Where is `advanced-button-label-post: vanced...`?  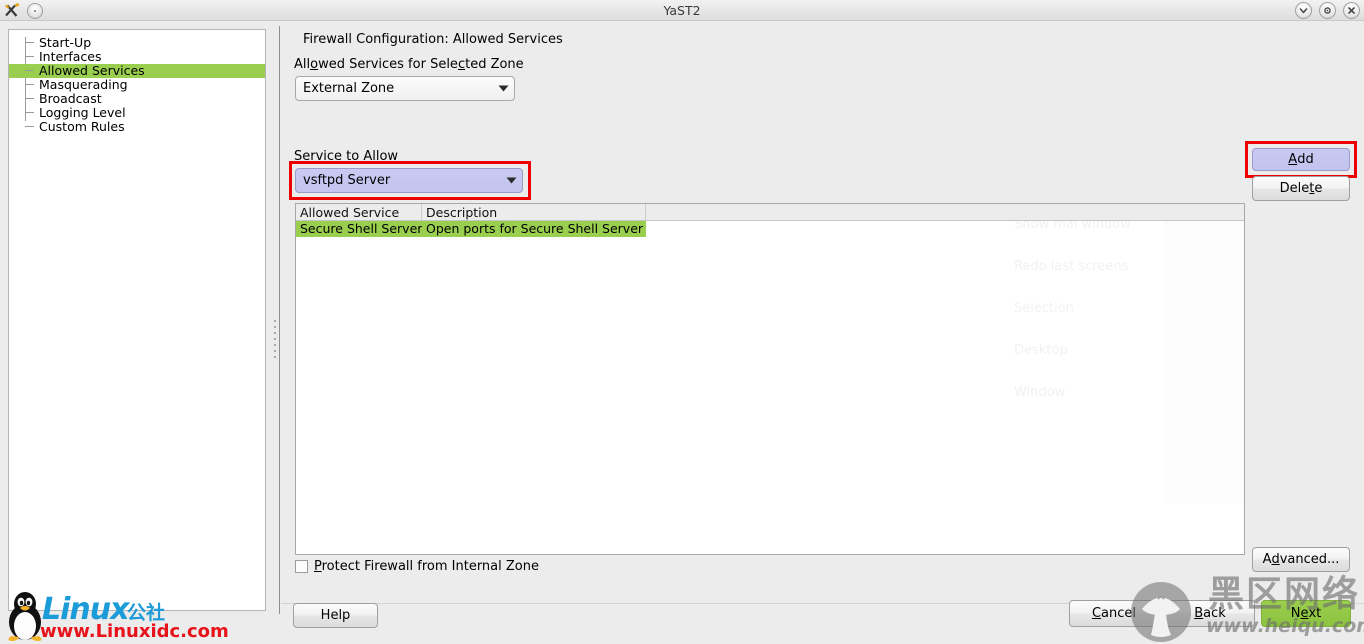 advanced-button-label-post: vanced... is located at coordinates (1309, 559).